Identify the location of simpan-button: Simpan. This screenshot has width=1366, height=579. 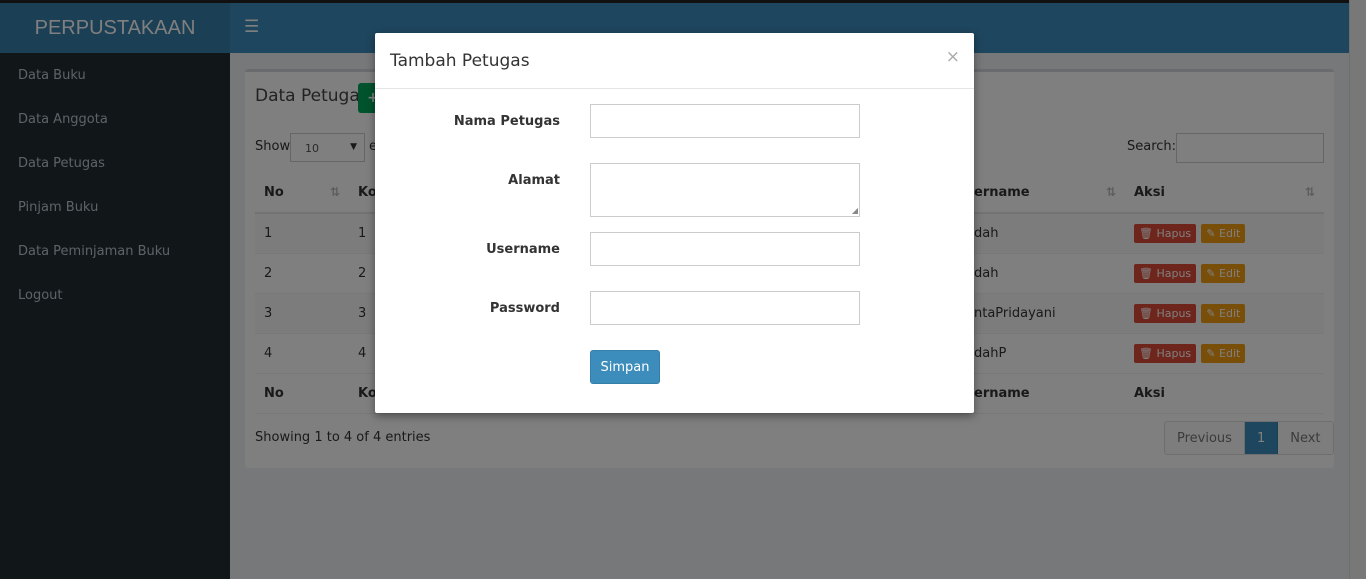
(625, 367).